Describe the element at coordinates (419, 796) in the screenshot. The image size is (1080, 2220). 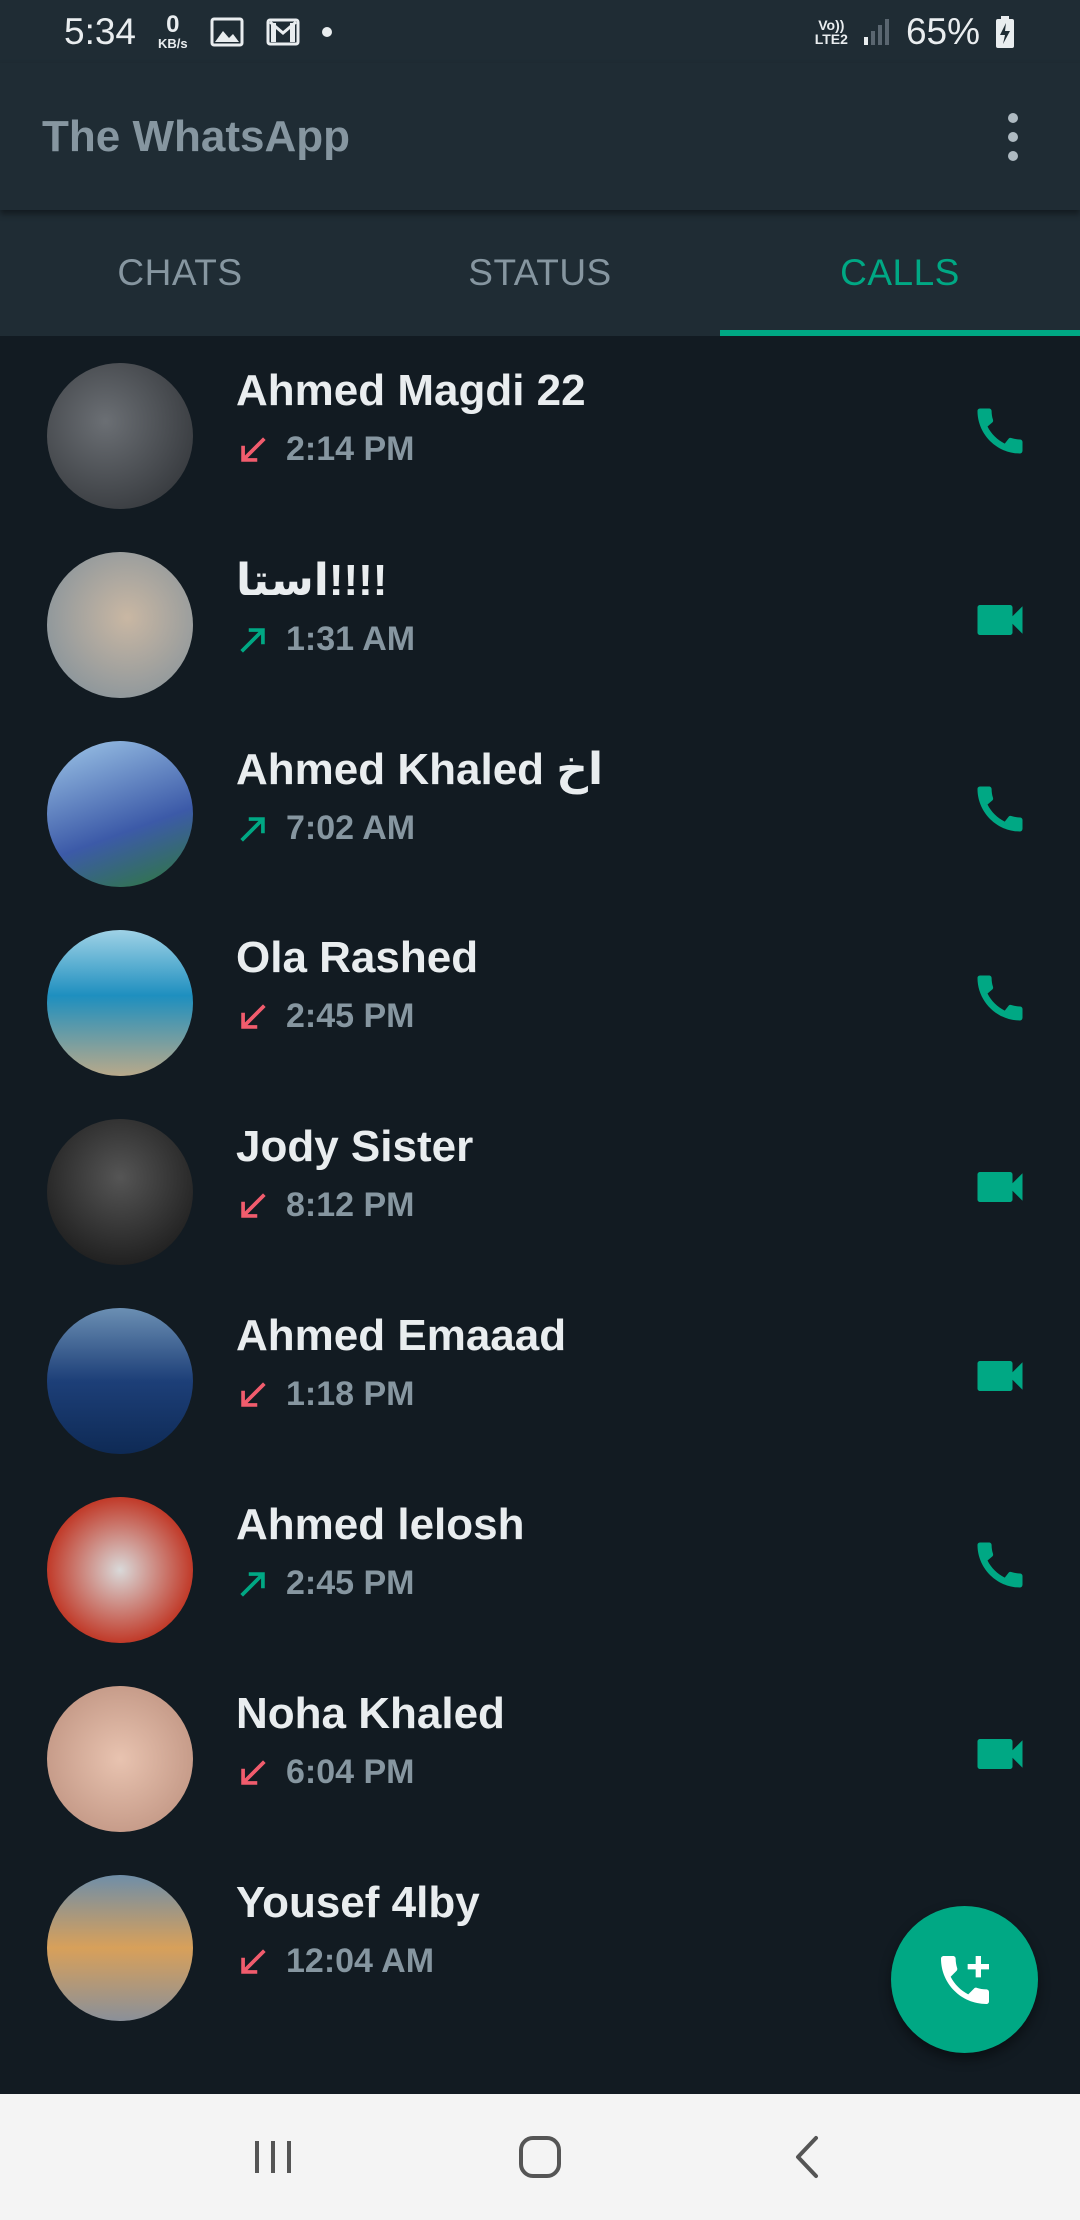
I see `call-info: Ahmed Khaled اخ 7:02 AM` at that location.